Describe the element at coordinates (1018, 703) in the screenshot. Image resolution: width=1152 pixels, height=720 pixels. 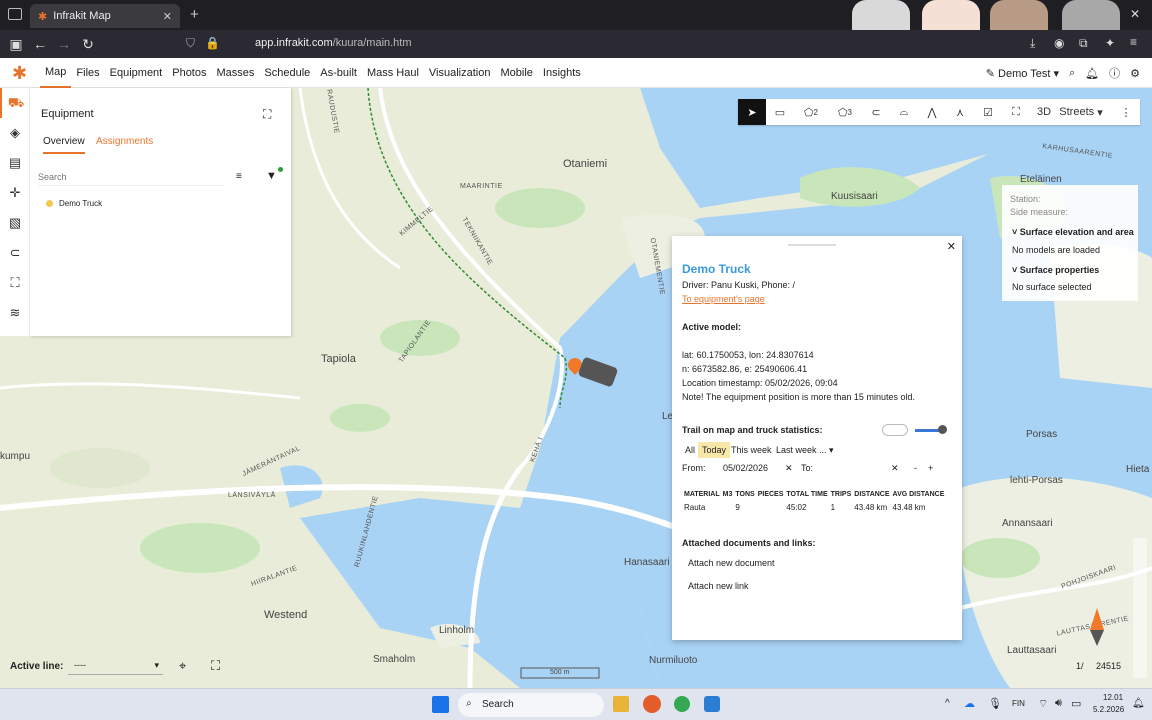
I see `language-indicator: FIN` at that location.